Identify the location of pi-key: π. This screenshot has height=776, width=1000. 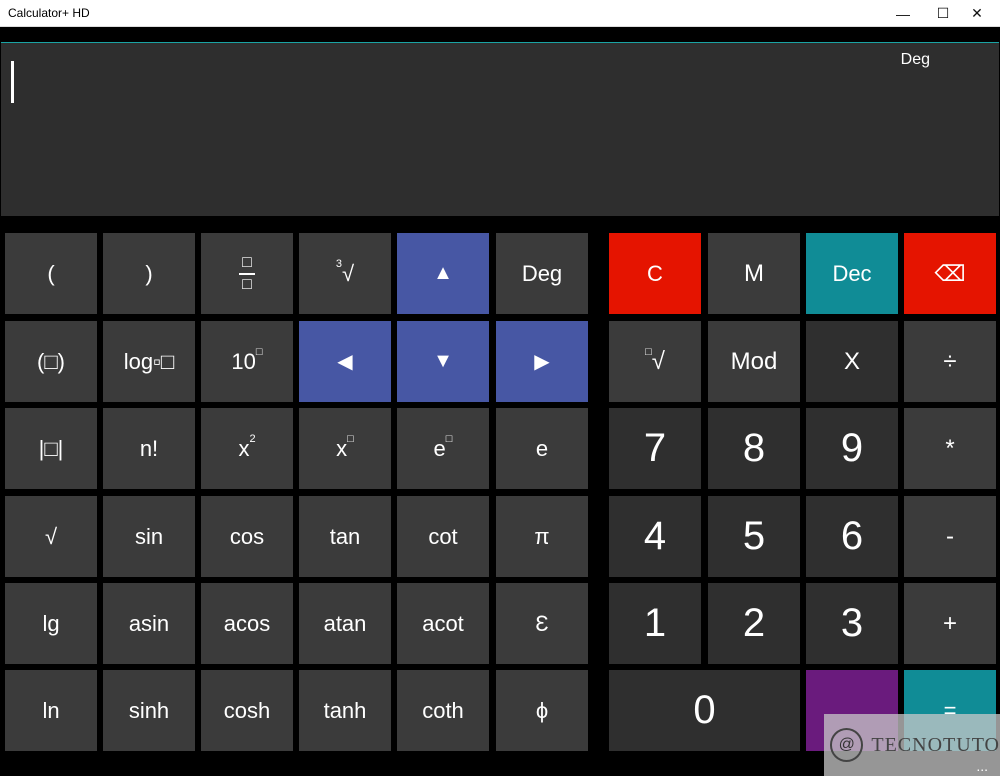
(542, 536).